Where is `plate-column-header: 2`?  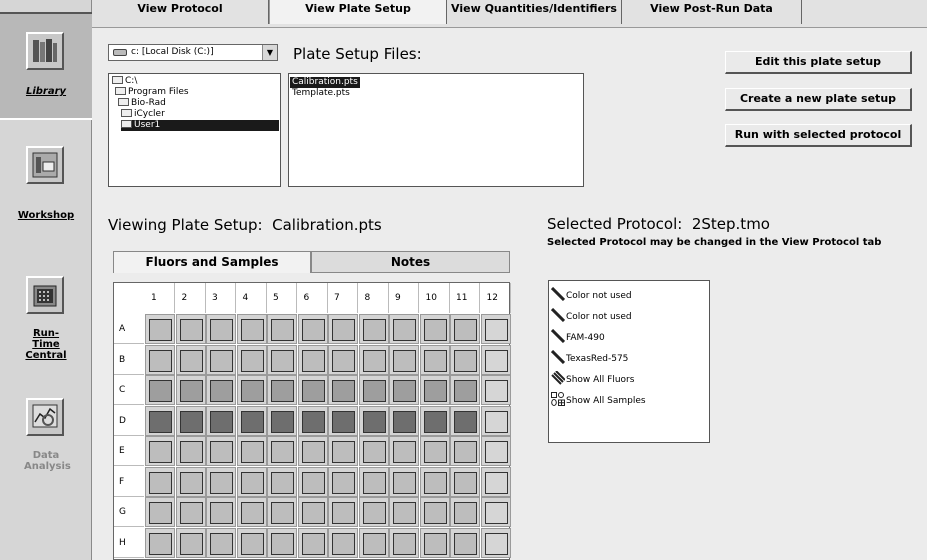
plate-column-header: 2 is located at coordinates (191, 298).